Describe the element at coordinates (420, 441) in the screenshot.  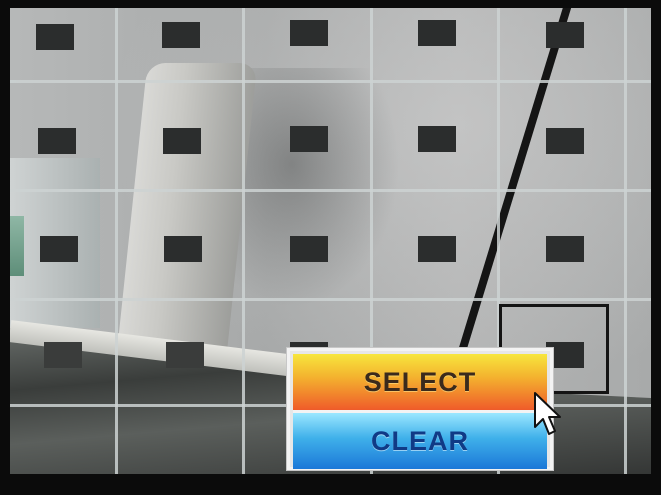
I see `clear-menu-item: CLEAR` at that location.